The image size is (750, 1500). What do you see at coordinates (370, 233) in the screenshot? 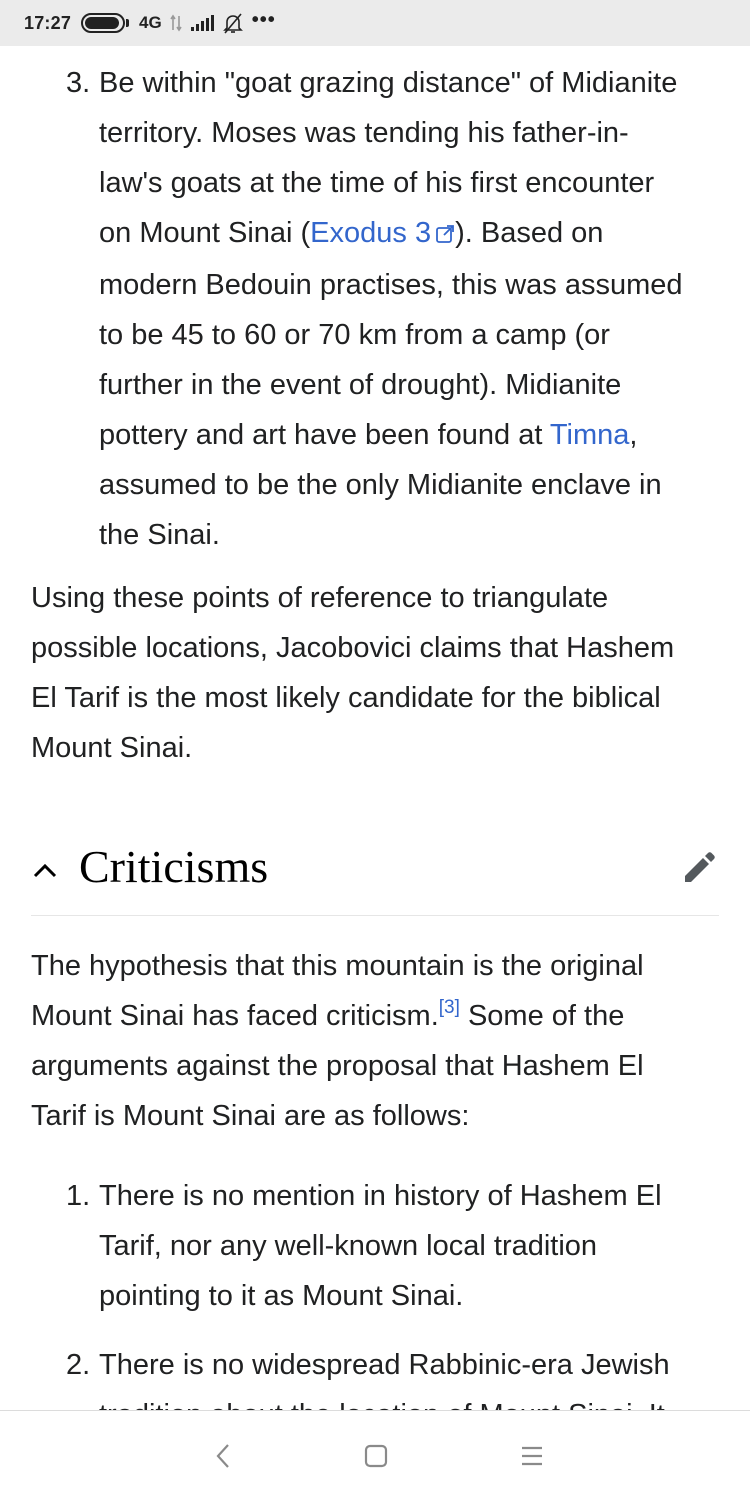
I see `exodus-3-link: Exodus 3` at bounding box center [370, 233].